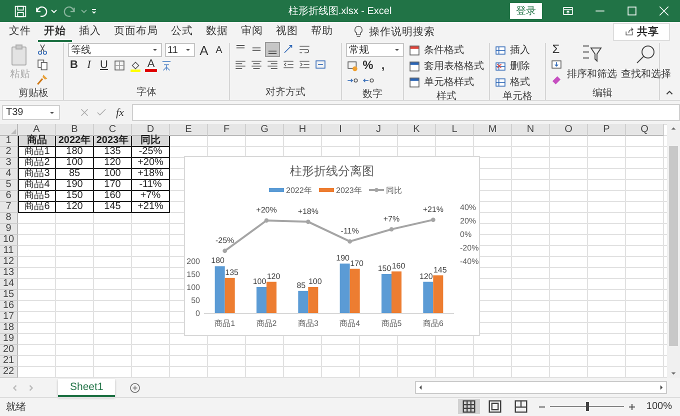 This screenshot has width=680, height=416. I want to click on row-header: 3, so click(9, 163).